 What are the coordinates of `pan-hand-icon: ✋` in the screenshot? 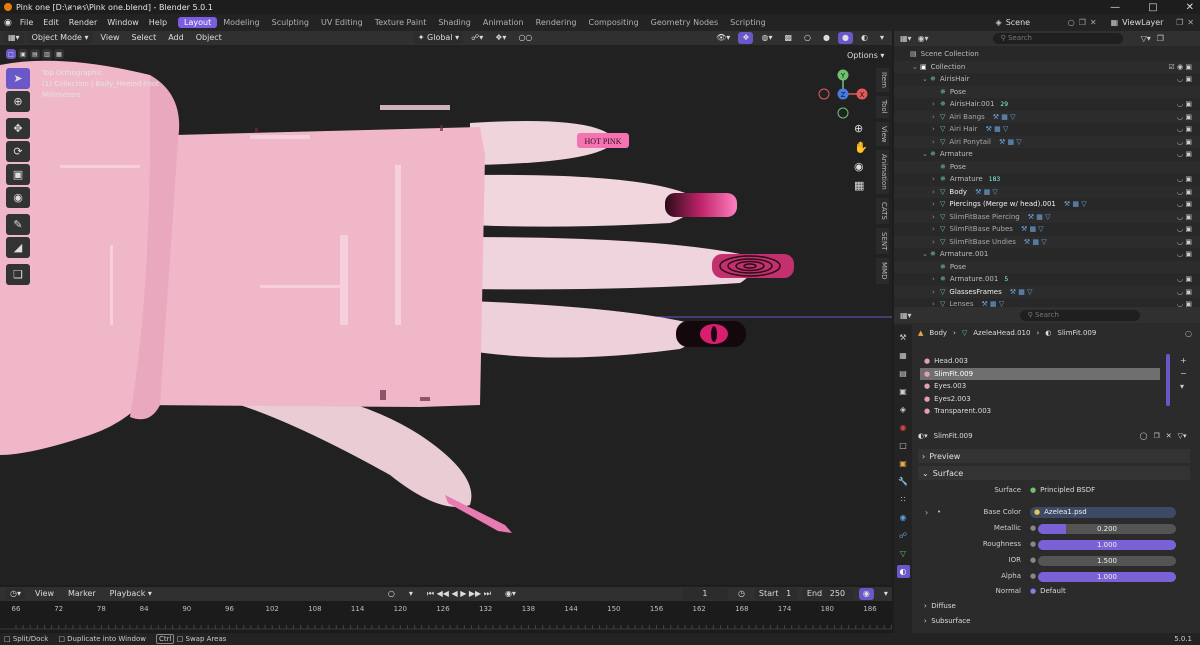 It's located at (861, 147).